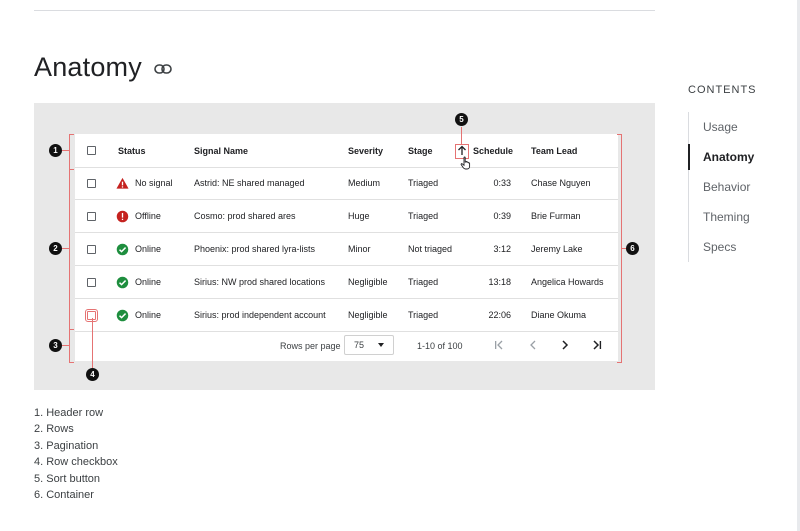 This screenshot has height=531, width=800. What do you see at coordinates (76, 462) in the screenshot?
I see `legend-item: 4. Row checkbox` at bounding box center [76, 462].